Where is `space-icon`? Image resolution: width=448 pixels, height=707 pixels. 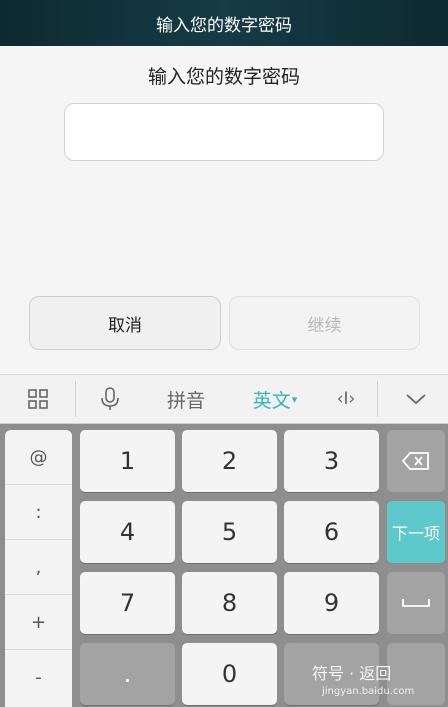 space-icon is located at coordinates (416, 603).